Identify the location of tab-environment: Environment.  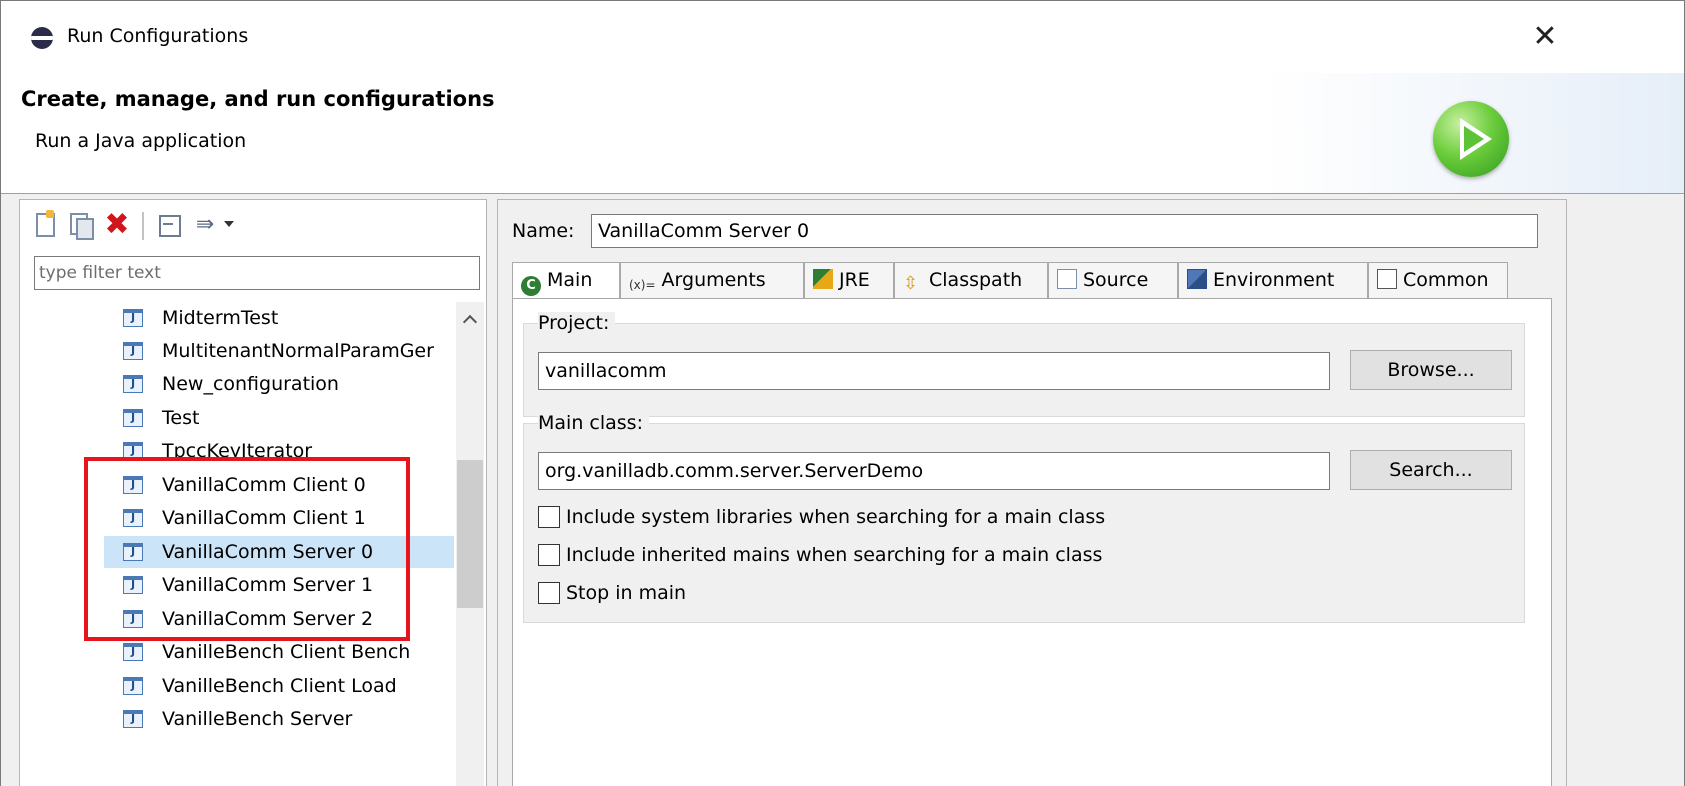
(1273, 280).